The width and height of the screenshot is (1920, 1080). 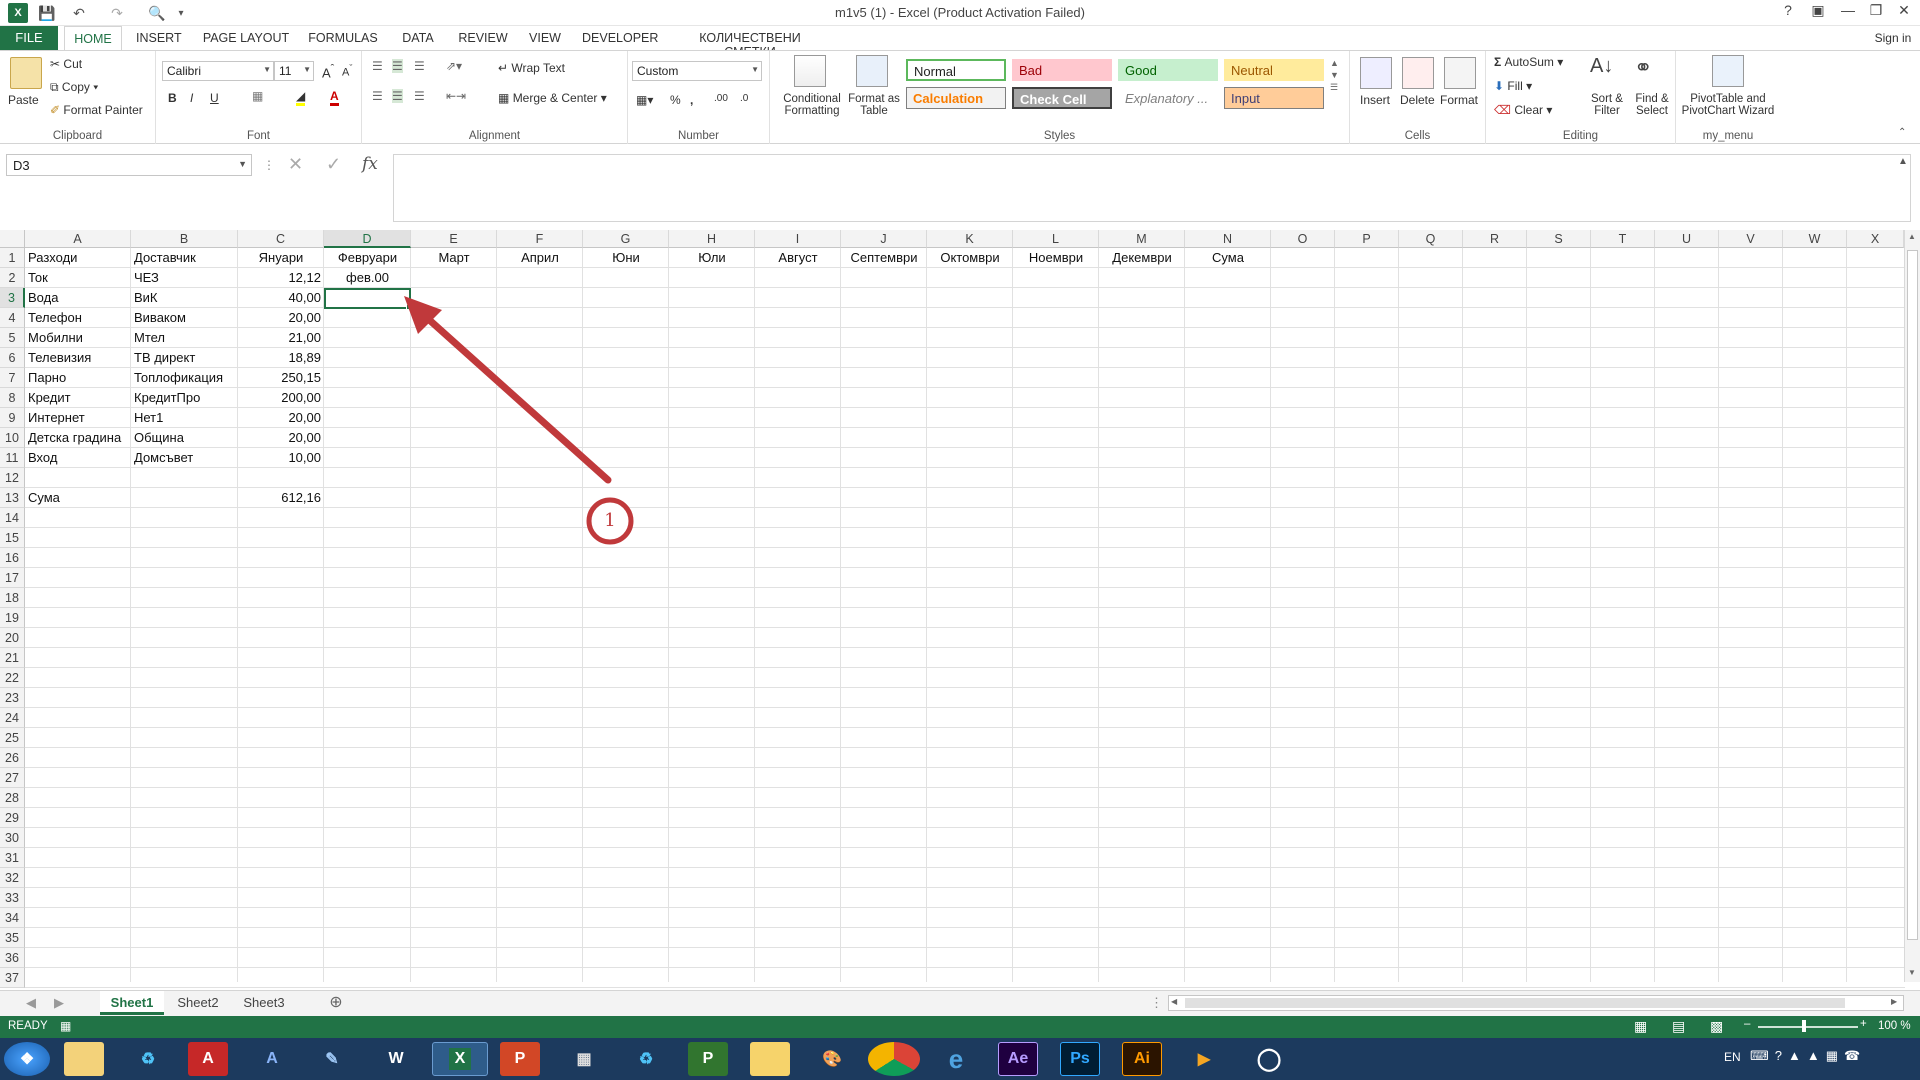 What do you see at coordinates (65, 1026) in the screenshot?
I see `macro-record-icon: ▦` at bounding box center [65, 1026].